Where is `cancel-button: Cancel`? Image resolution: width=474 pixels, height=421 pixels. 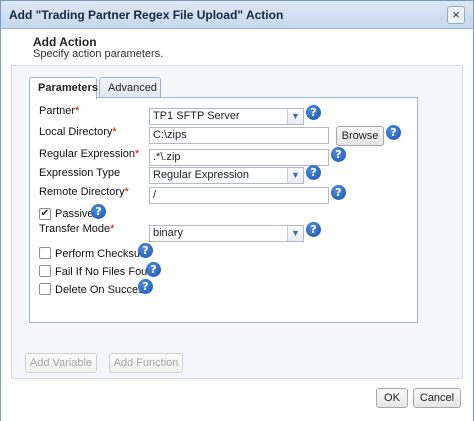 cancel-button: Cancel is located at coordinates (437, 398).